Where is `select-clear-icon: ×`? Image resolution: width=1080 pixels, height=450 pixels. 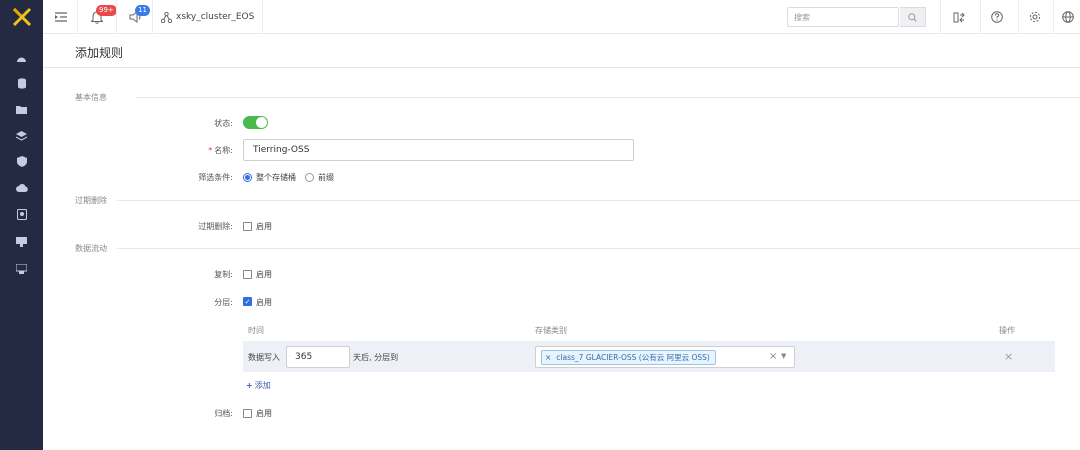 select-clear-icon: × is located at coordinates (773, 356).